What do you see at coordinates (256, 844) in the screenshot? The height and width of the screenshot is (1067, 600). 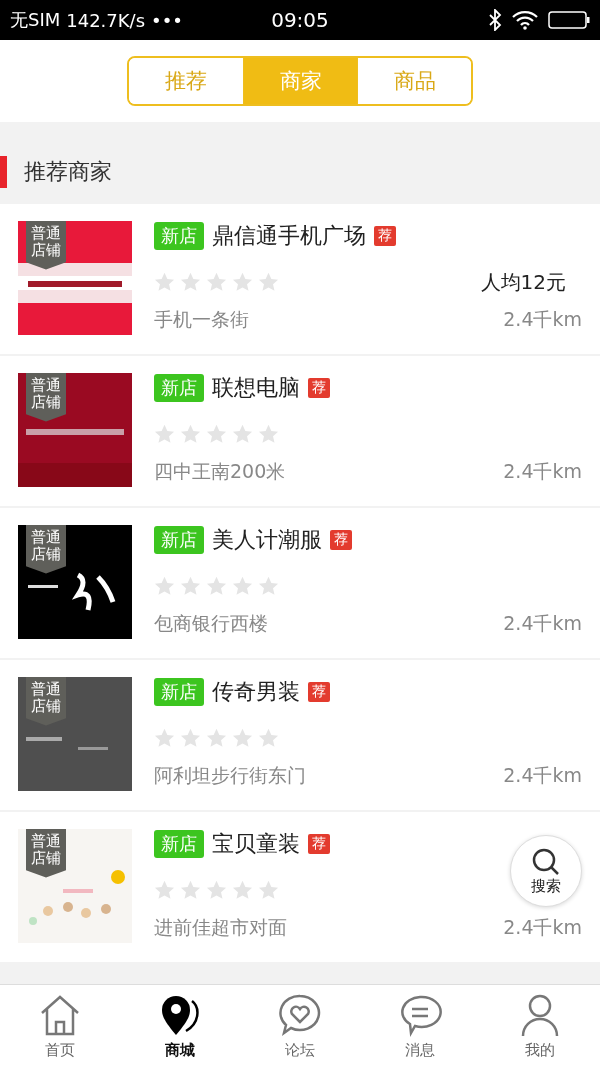 I see `merchant-name: 宝贝童装` at bounding box center [256, 844].